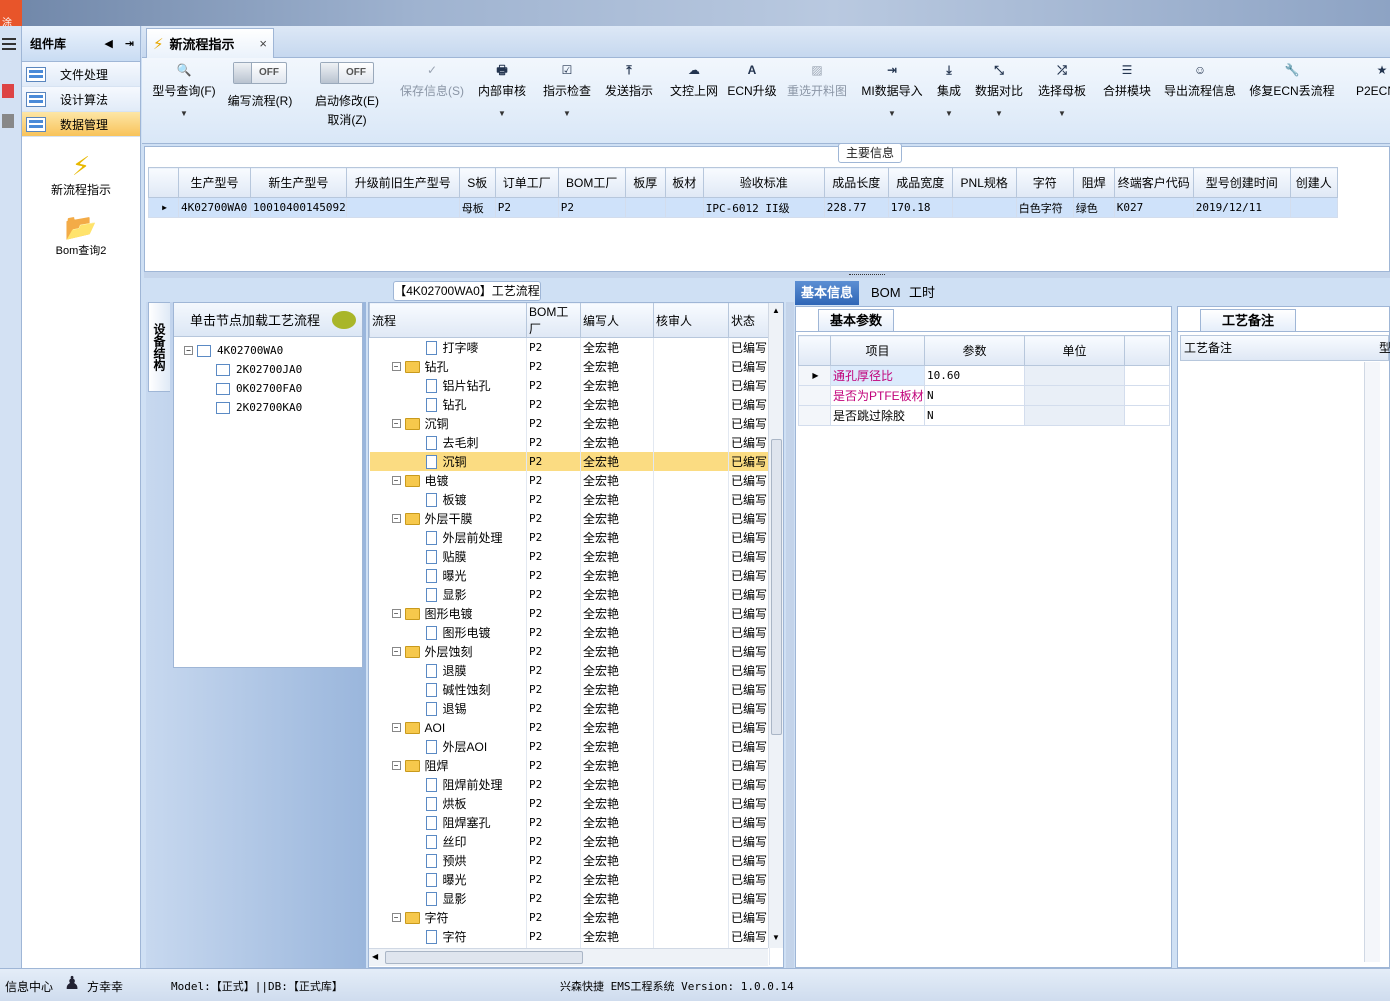 The height and width of the screenshot is (1001, 1390). Describe the element at coordinates (617, 320) in the screenshot. I see `column-header: 编写人` at that location.